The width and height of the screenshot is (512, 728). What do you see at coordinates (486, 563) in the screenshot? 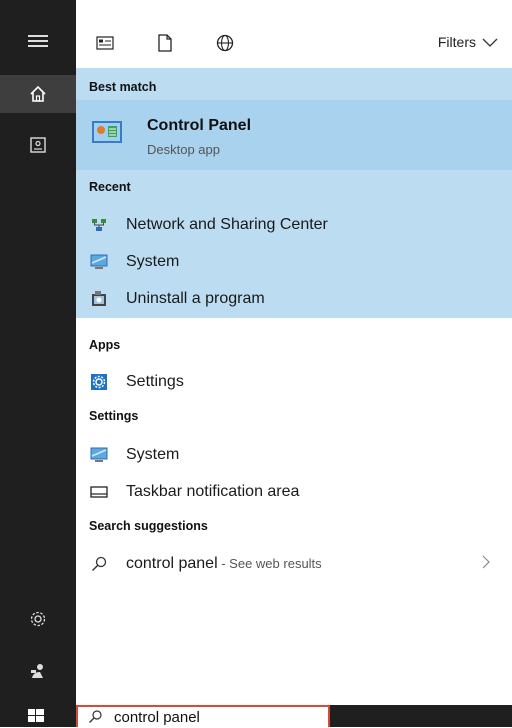
I see `chevron-right-icon` at bounding box center [486, 563].